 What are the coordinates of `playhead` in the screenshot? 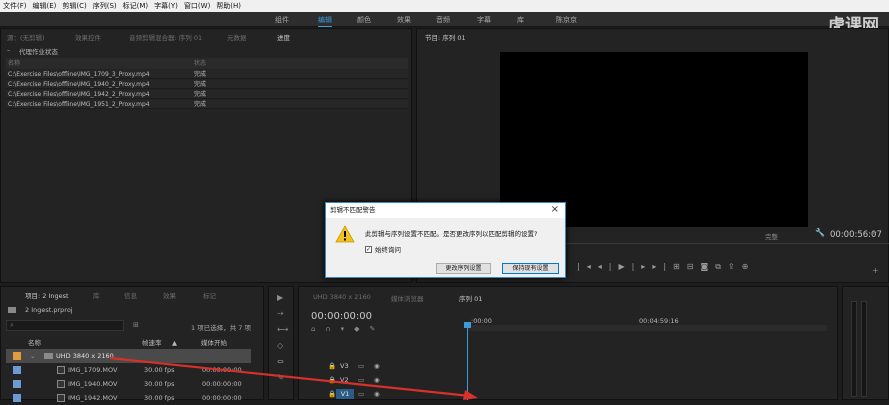 It's located at (467, 363).